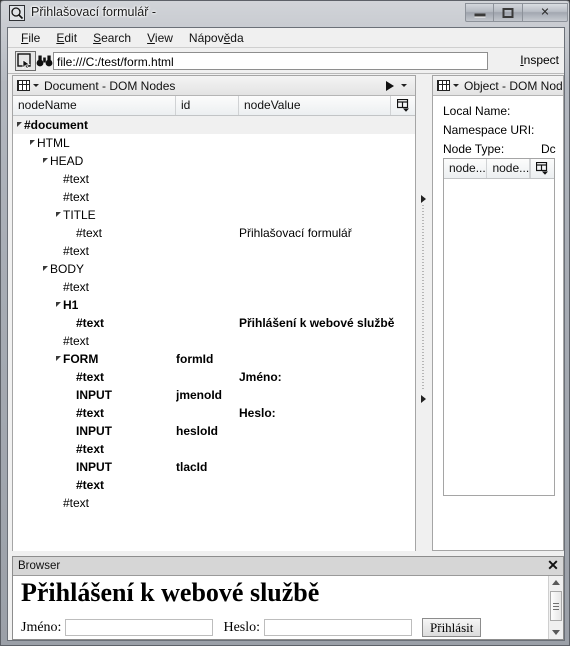 The image size is (570, 646). I want to click on grid-view-icon, so click(23, 85).